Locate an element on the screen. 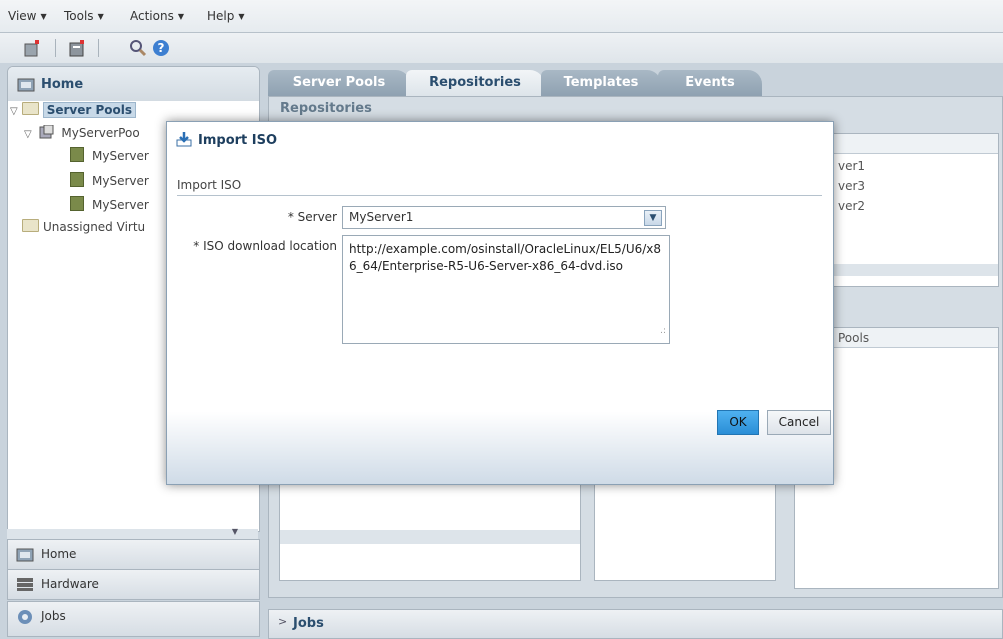  expand-icon: > is located at coordinates (282, 621).